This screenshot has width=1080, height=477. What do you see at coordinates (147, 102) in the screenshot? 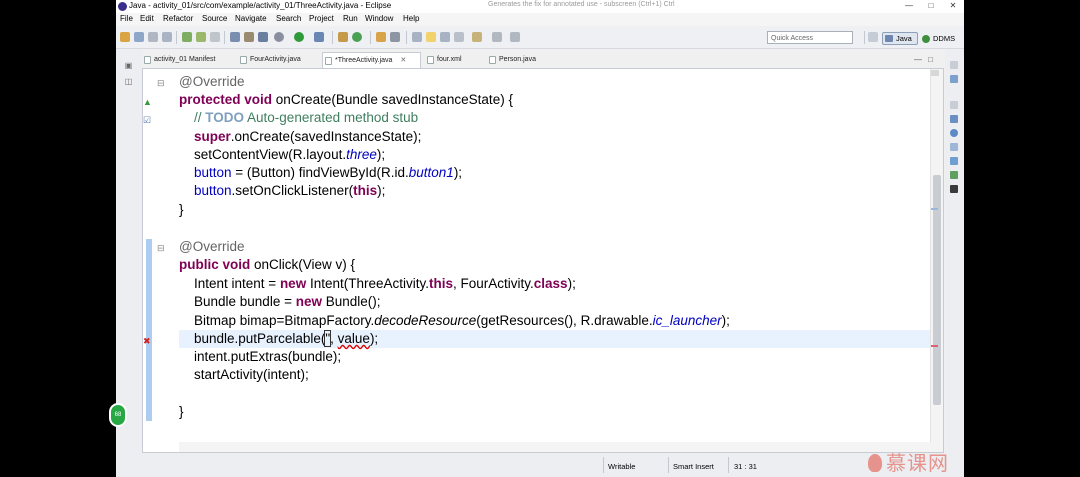
I see `override-marker-icon: ▲` at bounding box center [147, 102].